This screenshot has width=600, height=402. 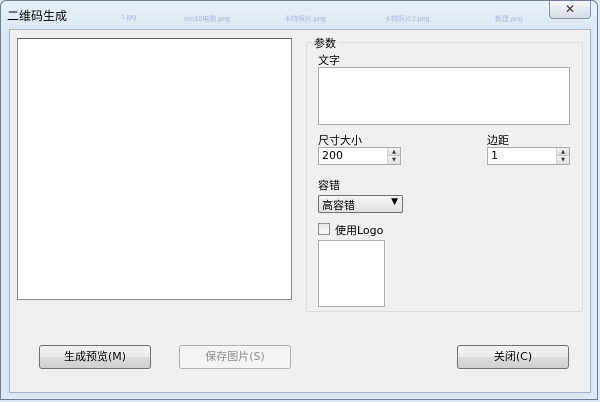 What do you see at coordinates (329, 185) in the screenshot?
I see `ecc-label: 容错` at bounding box center [329, 185].